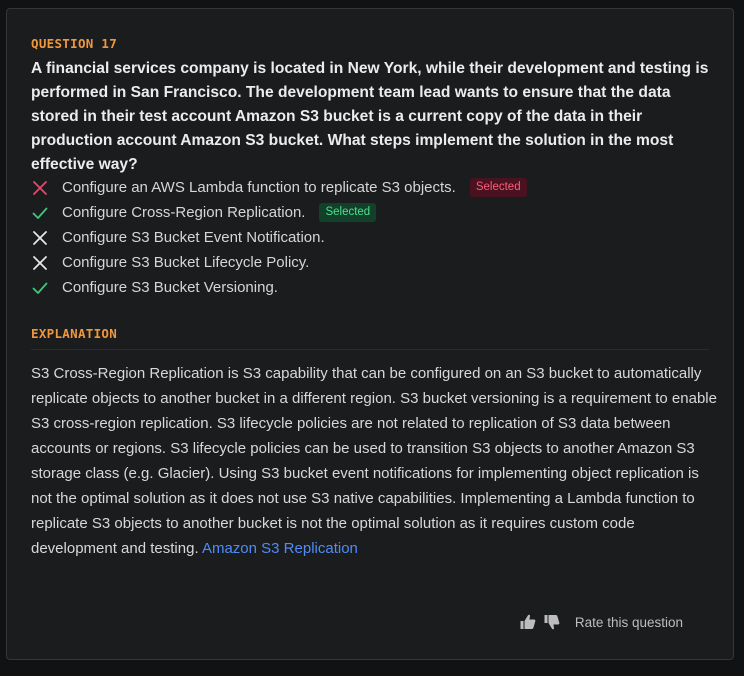 The width and height of the screenshot is (744, 676). What do you see at coordinates (629, 622) in the screenshot?
I see `rate-question-link: Rate this question` at bounding box center [629, 622].